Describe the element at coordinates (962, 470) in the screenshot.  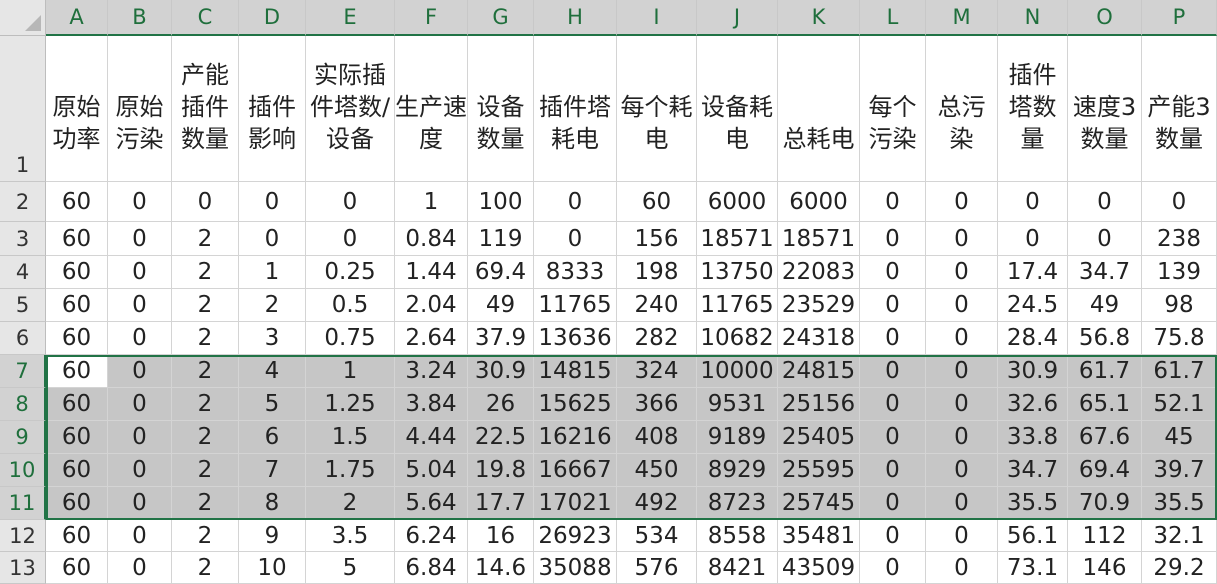
I see `cell-m10: 0` at that location.